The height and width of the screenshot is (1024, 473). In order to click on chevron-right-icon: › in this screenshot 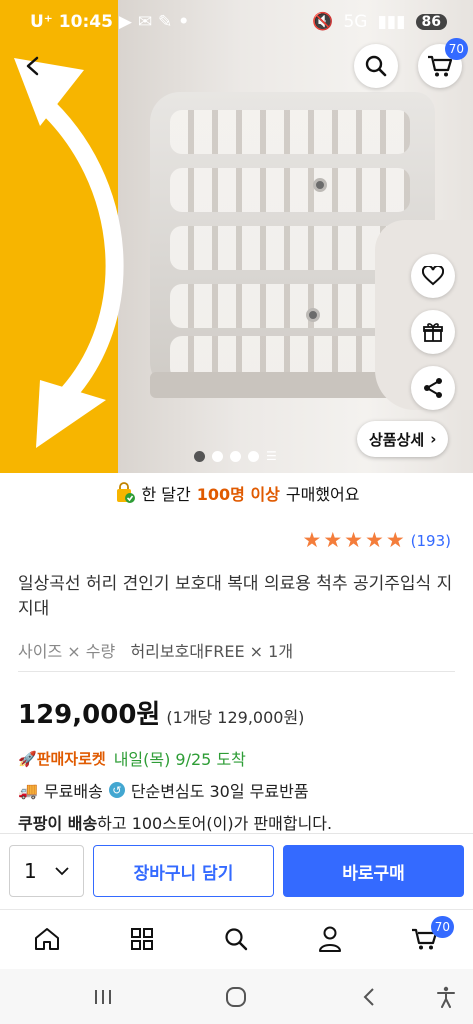, I will do `click(433, 439)`.